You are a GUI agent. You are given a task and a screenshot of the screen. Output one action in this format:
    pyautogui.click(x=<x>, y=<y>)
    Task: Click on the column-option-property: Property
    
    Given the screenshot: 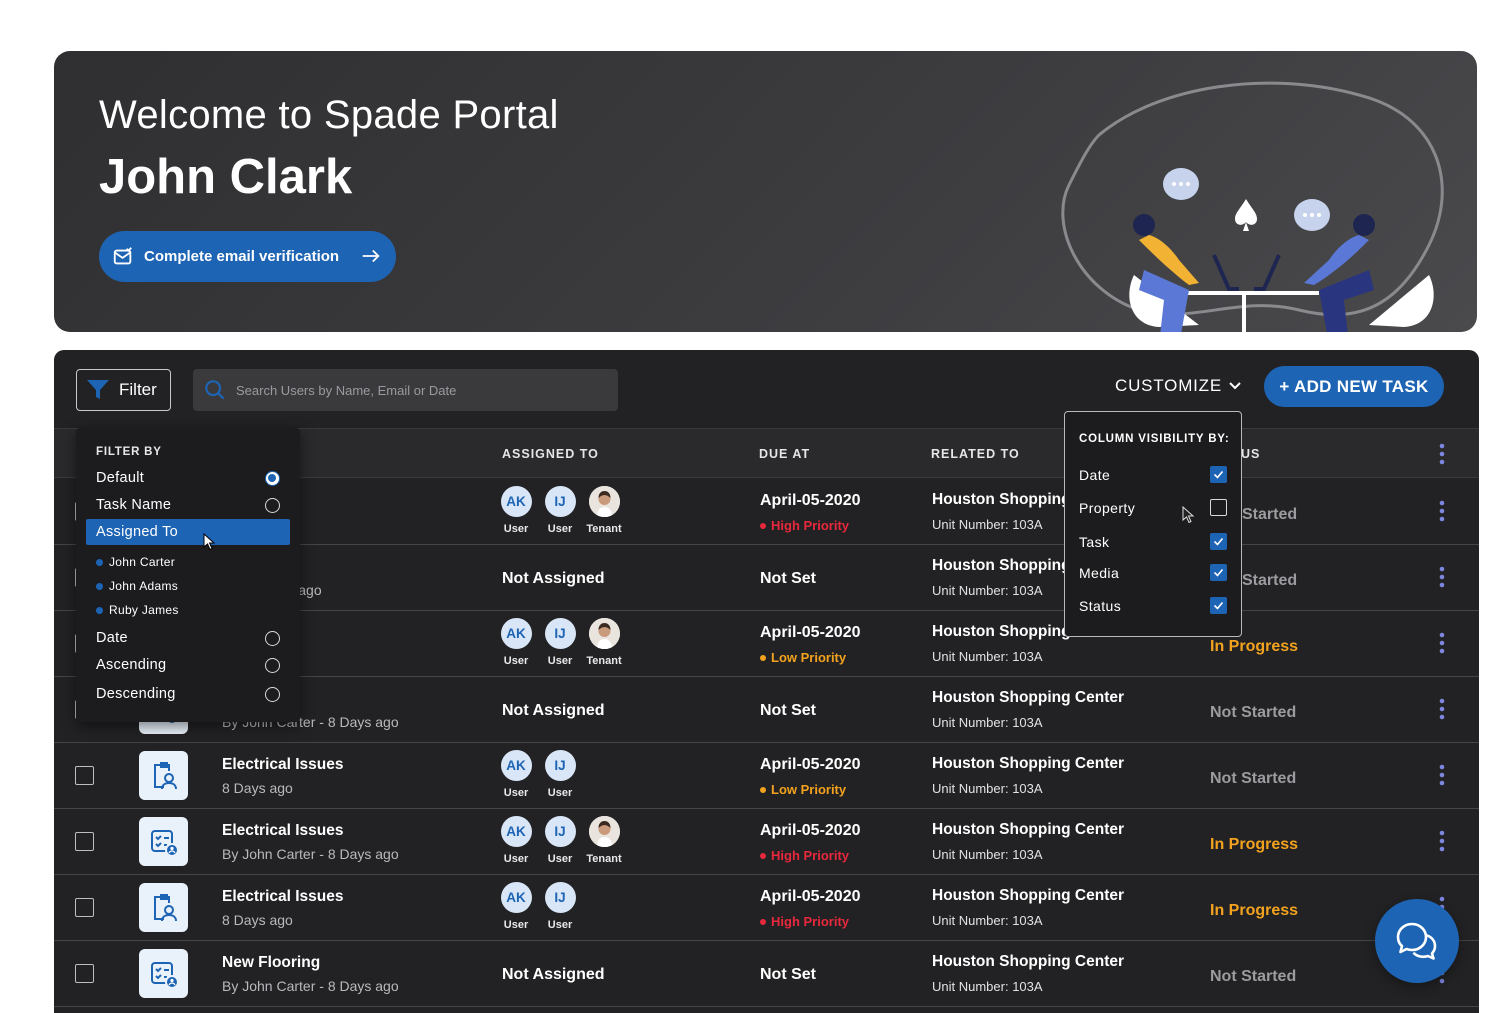 What is the action you would take?
    pyautogui.click(x=1154, y=511)
    